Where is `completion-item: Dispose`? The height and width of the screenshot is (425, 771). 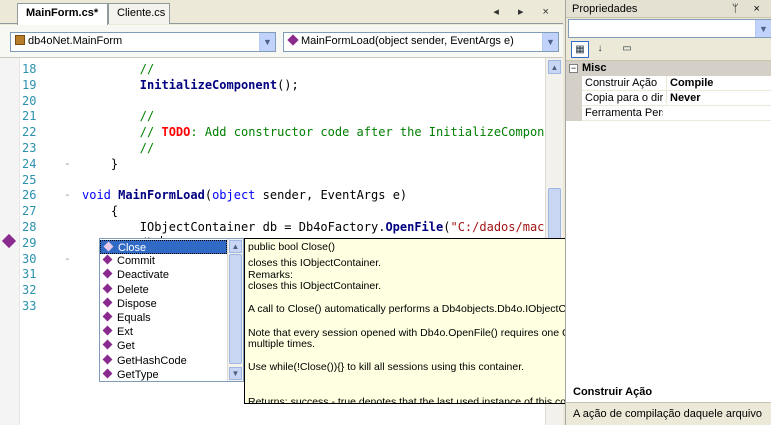
completion-item: Dispose is located at coordinates (163, 304).